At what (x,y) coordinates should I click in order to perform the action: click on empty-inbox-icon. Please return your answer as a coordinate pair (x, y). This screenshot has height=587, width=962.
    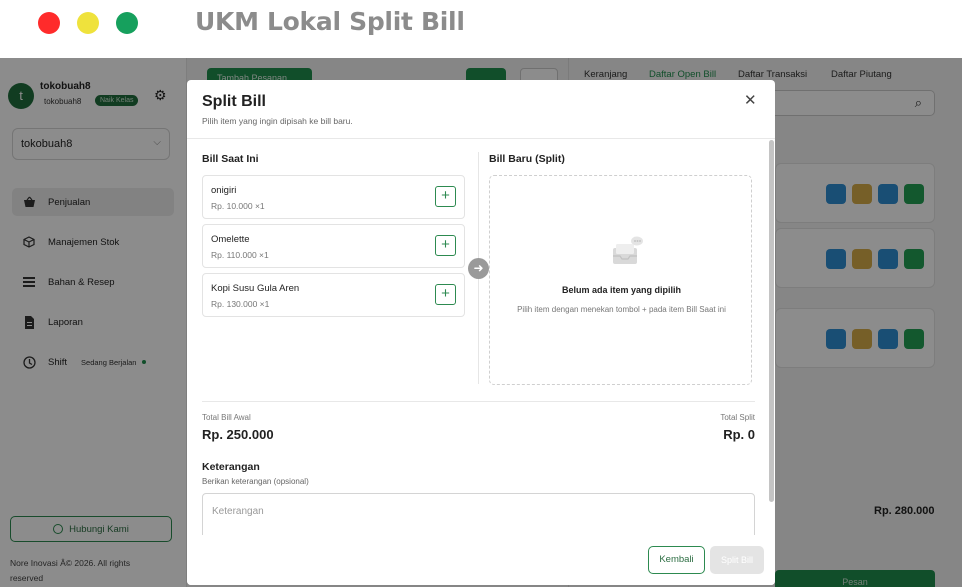
    Looking at the image, I should click on (628, 250).